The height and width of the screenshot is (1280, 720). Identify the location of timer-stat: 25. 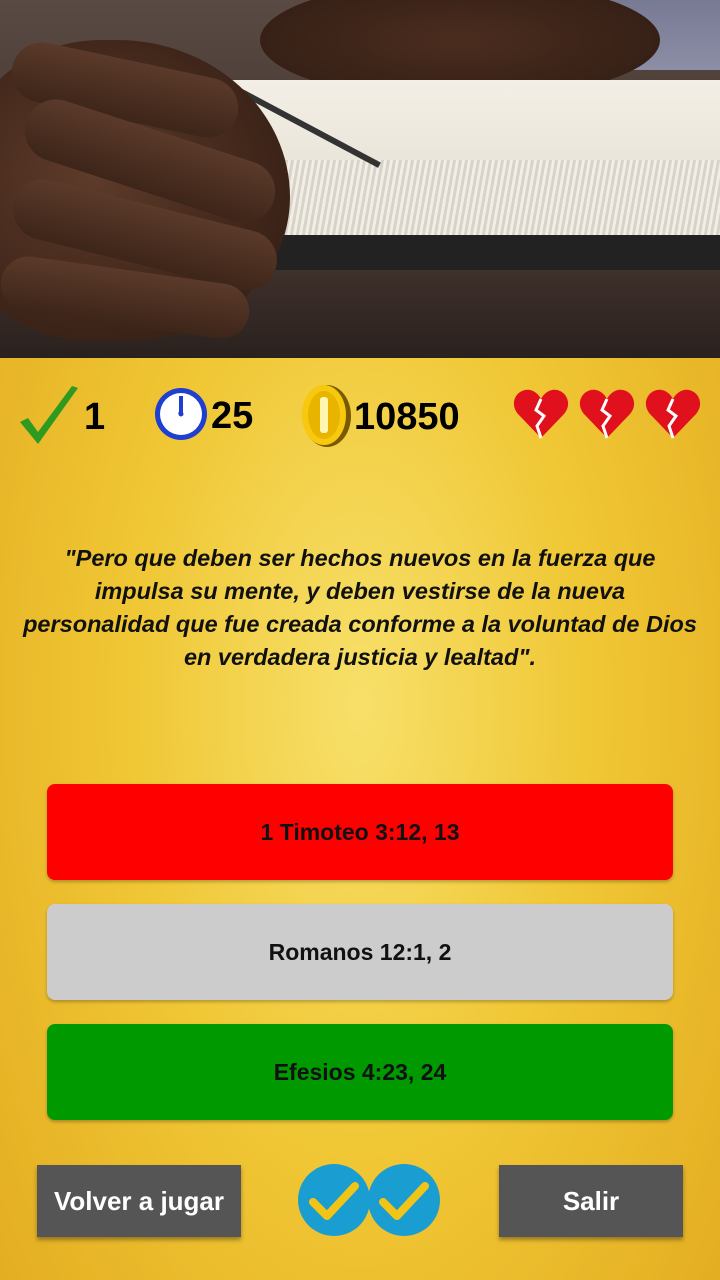
(203, 416).